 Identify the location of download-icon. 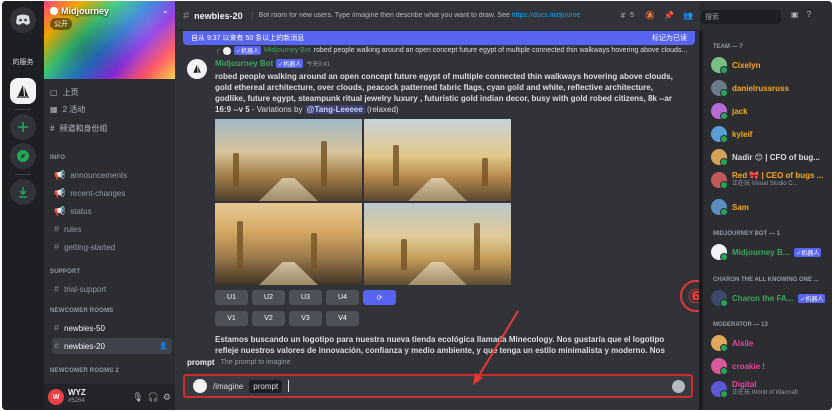
(23, 192).